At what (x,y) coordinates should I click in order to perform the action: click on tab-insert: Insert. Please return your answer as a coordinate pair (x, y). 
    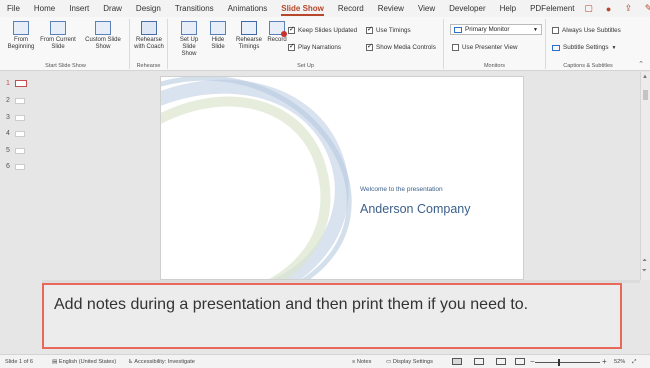
    Looking at the image, I should click on (79, 8).